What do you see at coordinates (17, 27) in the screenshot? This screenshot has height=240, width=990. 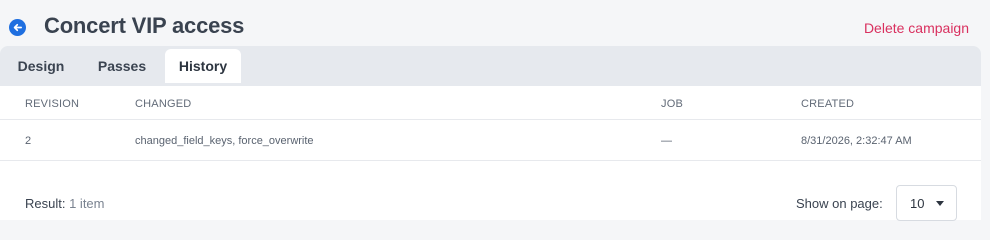 I see `back-arrow-icon` at bounding box center [17, 27].